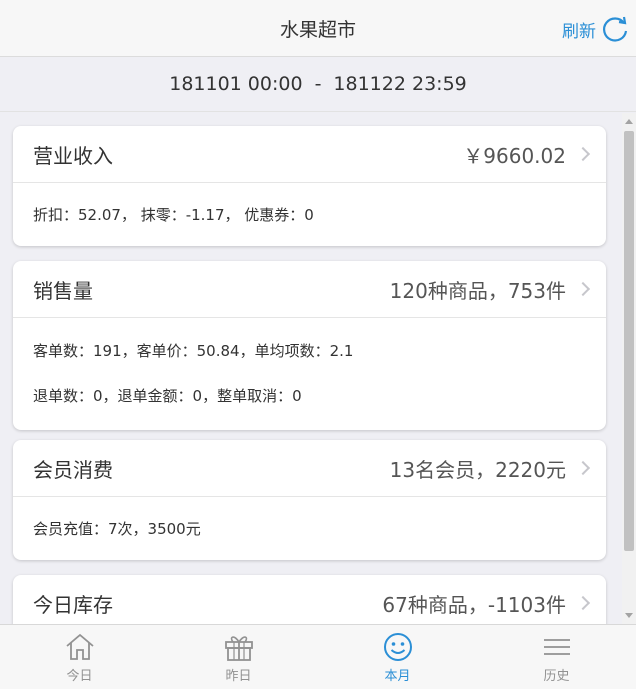  Describe the element at coordinates (579, 31) in the screenshot. I see `refresh-label: 刷新` at that location.